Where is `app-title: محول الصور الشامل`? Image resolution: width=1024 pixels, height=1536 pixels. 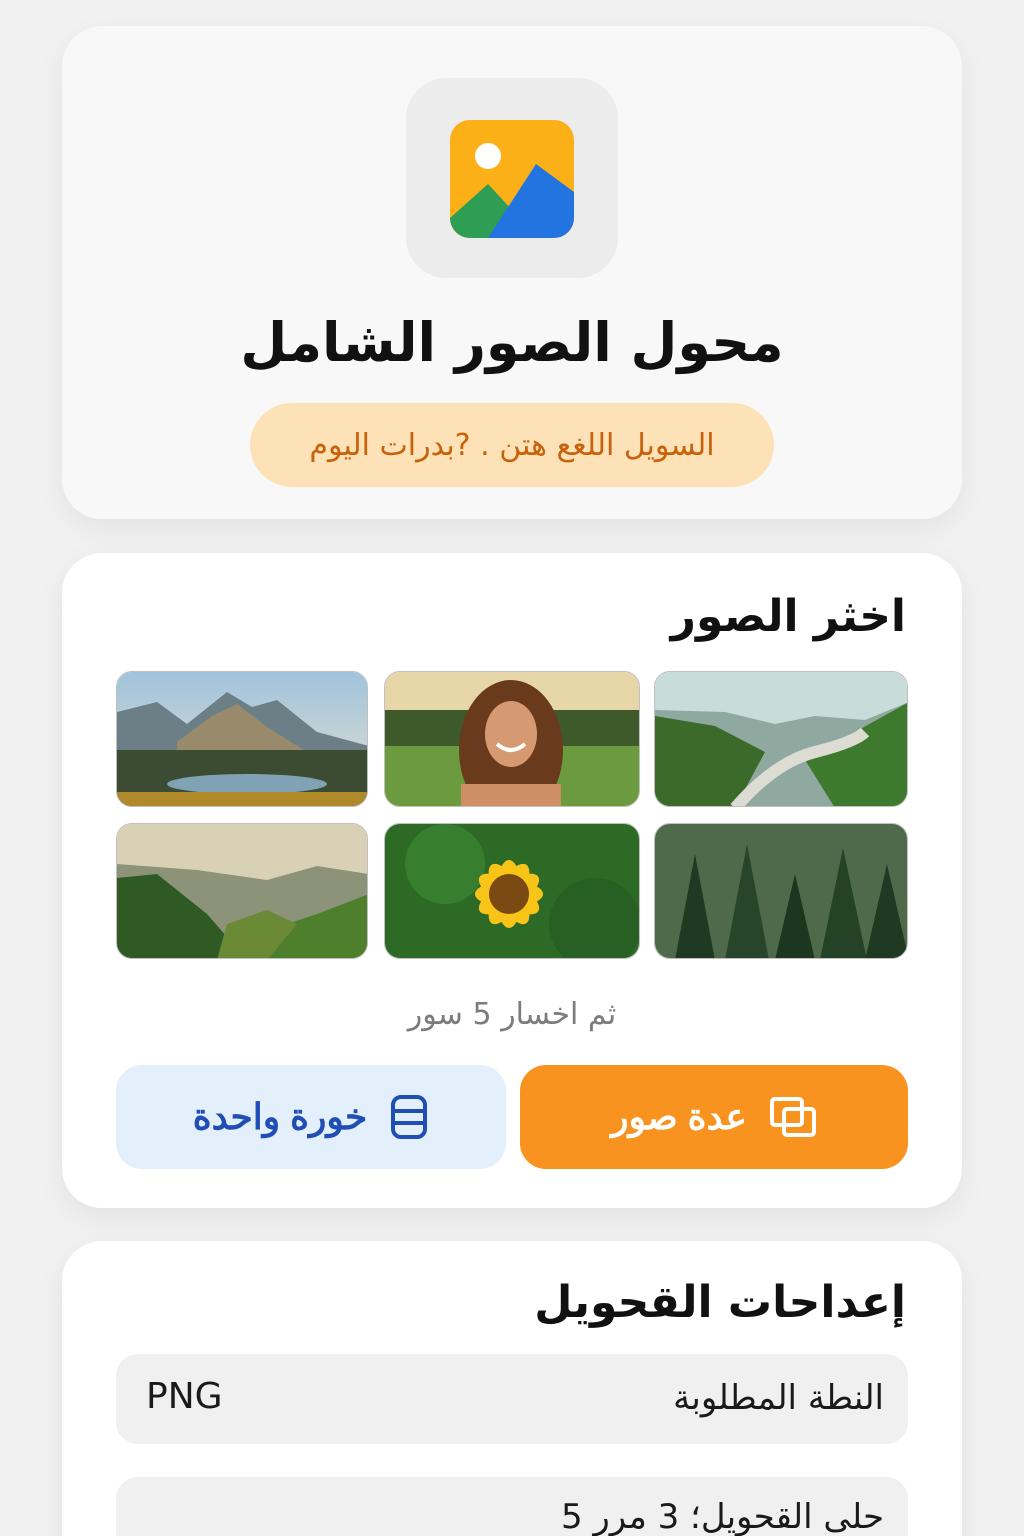 app-title: محول الصور الشامل is located at coordinates (512, 342).